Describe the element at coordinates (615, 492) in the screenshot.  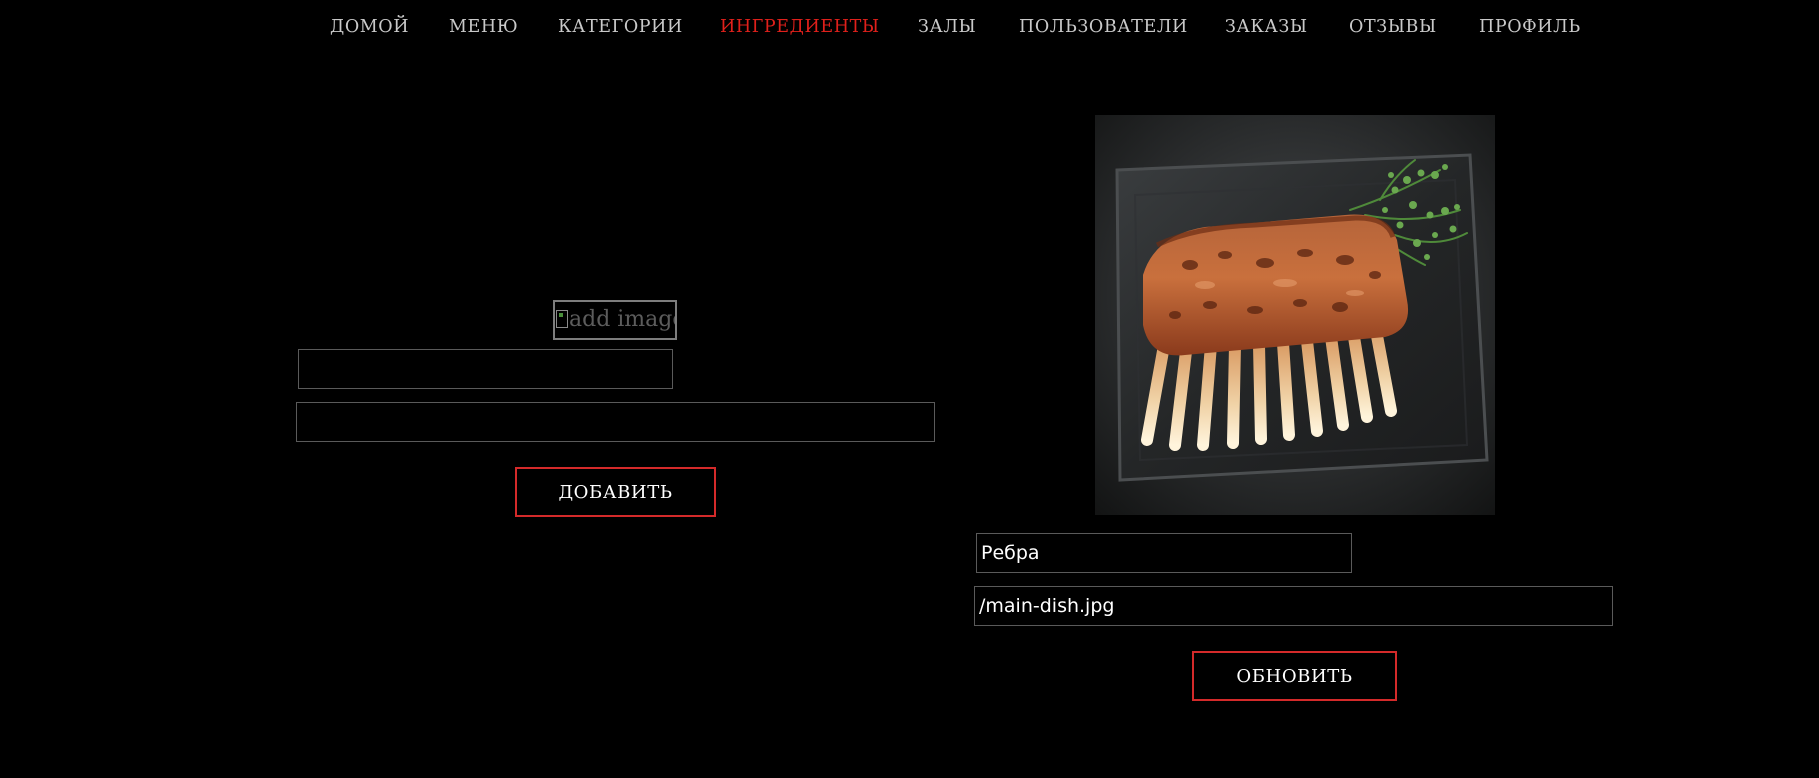
I see `add-button: ДОБАВИТЬ` at that location.